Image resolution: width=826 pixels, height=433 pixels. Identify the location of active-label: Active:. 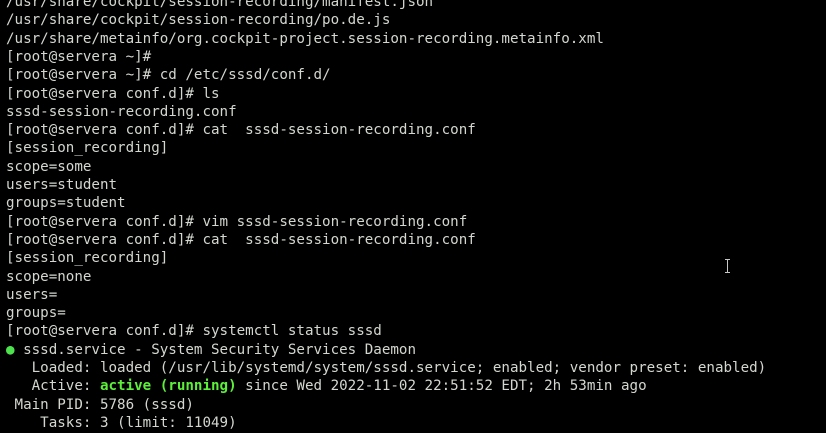
(53, 386).